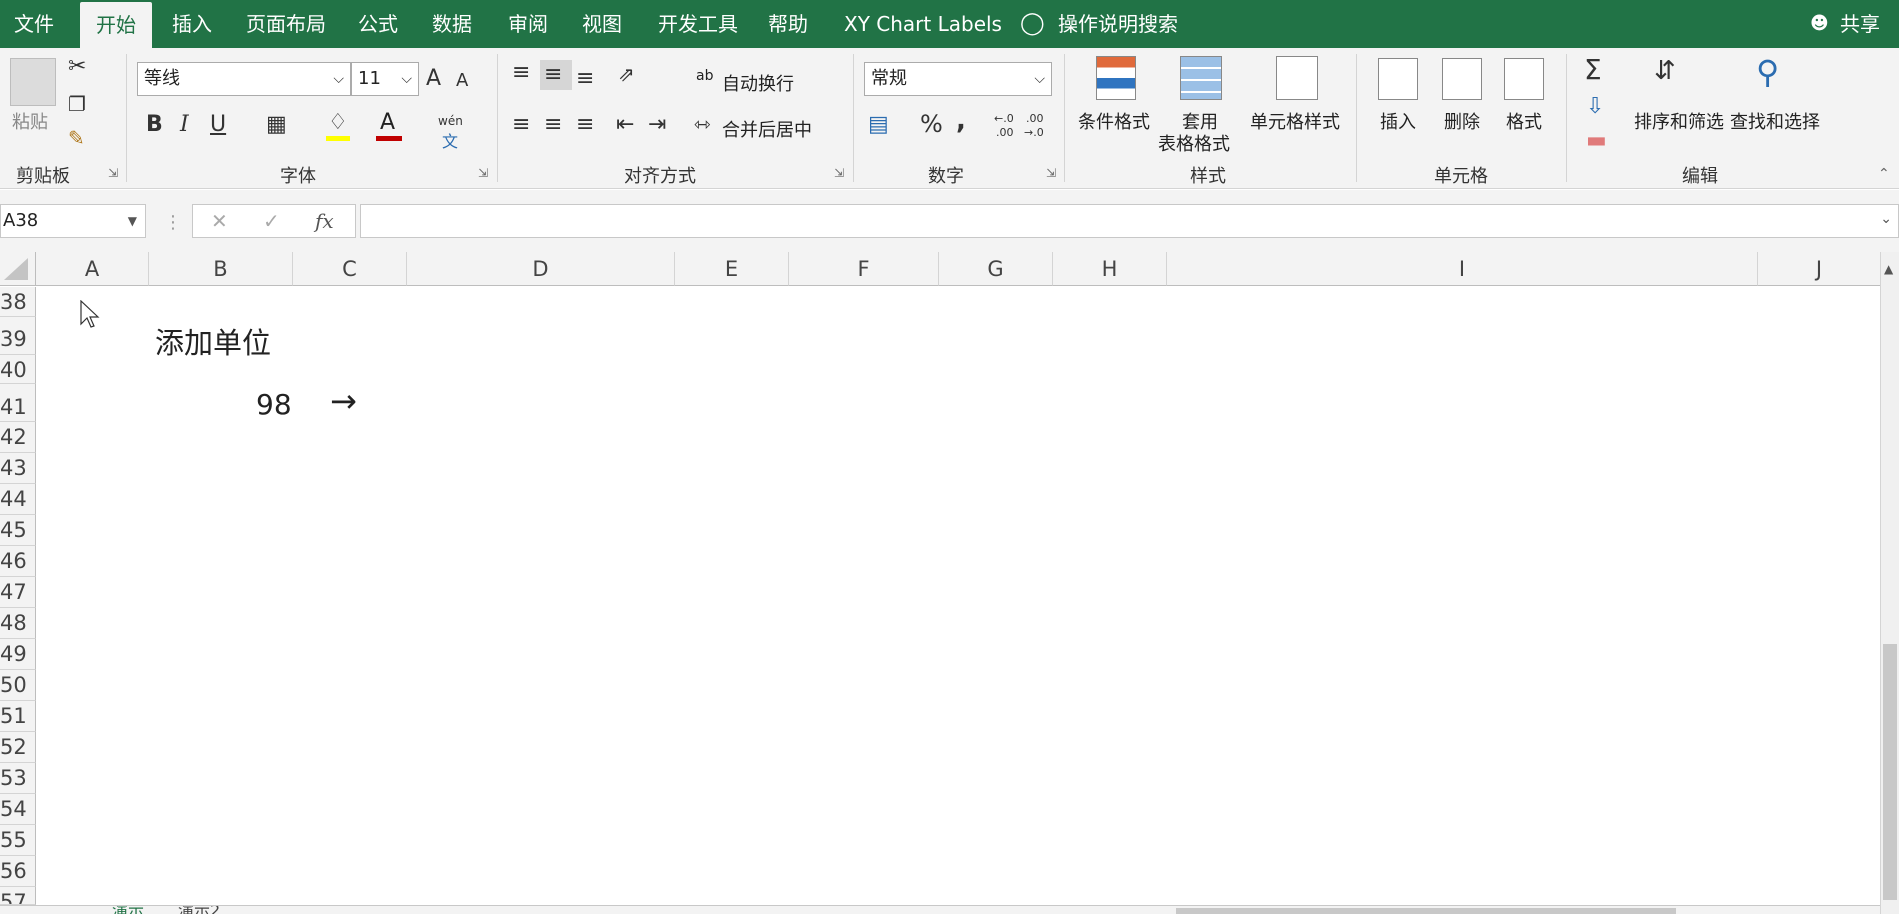 The width and height of the screenshot is (1899, 914). Describe the element at coordinates (18, 468) in the screenshot. I see `row-header: 43` at that location.